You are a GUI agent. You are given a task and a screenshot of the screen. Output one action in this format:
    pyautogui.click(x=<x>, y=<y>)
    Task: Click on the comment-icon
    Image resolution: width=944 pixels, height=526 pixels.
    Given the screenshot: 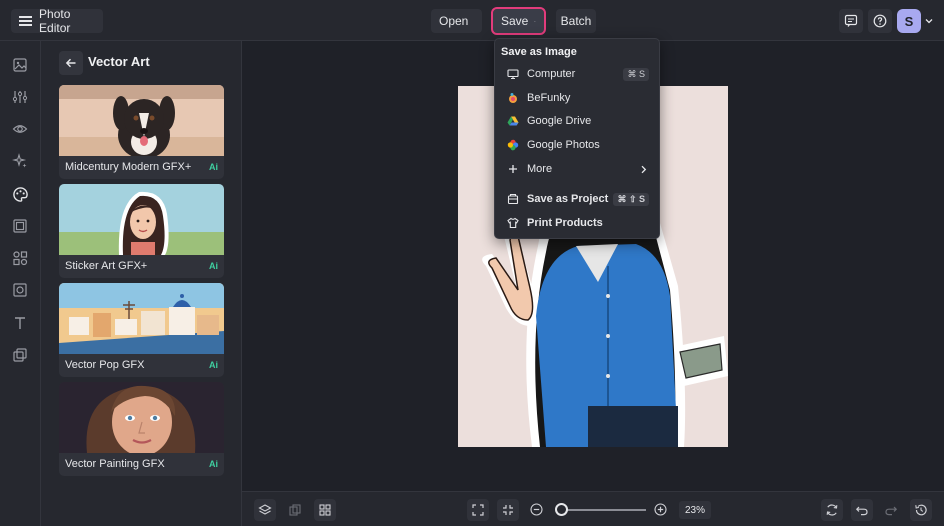 What is the action you would take?
    pyautogui.click(x=851, y=20)
    